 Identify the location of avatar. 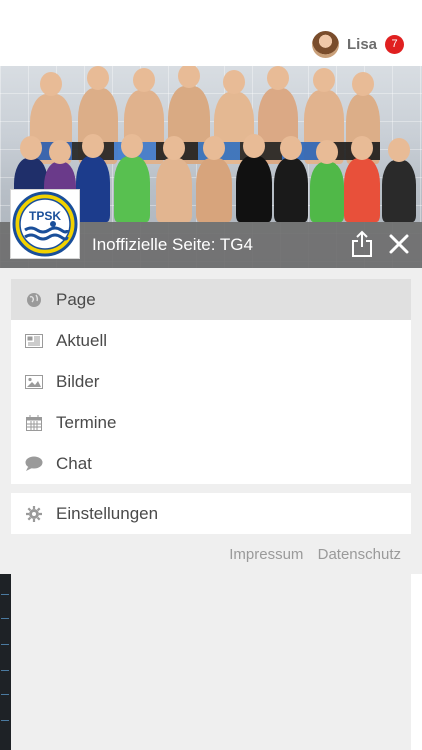
(325, 44).